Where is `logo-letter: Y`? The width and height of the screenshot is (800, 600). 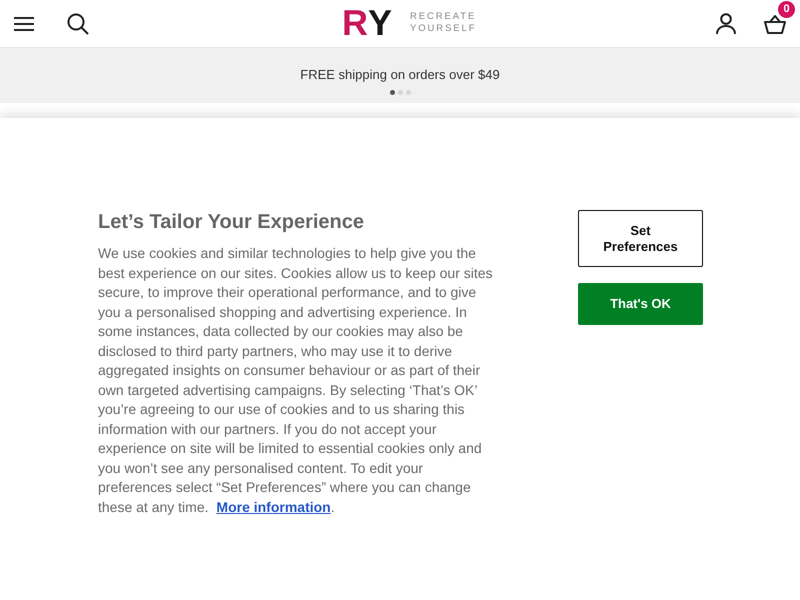 logo-letter: Y is located at coordinates (380, 23).